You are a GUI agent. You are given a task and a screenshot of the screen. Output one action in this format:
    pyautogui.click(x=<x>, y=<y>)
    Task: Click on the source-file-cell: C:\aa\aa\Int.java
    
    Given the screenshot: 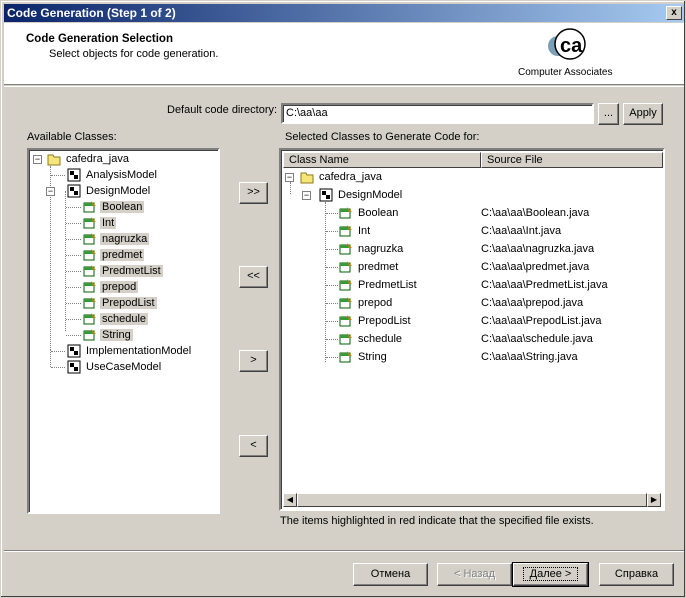 What is the action you would take?
    pyautogui.click(x=521, y=231)
    